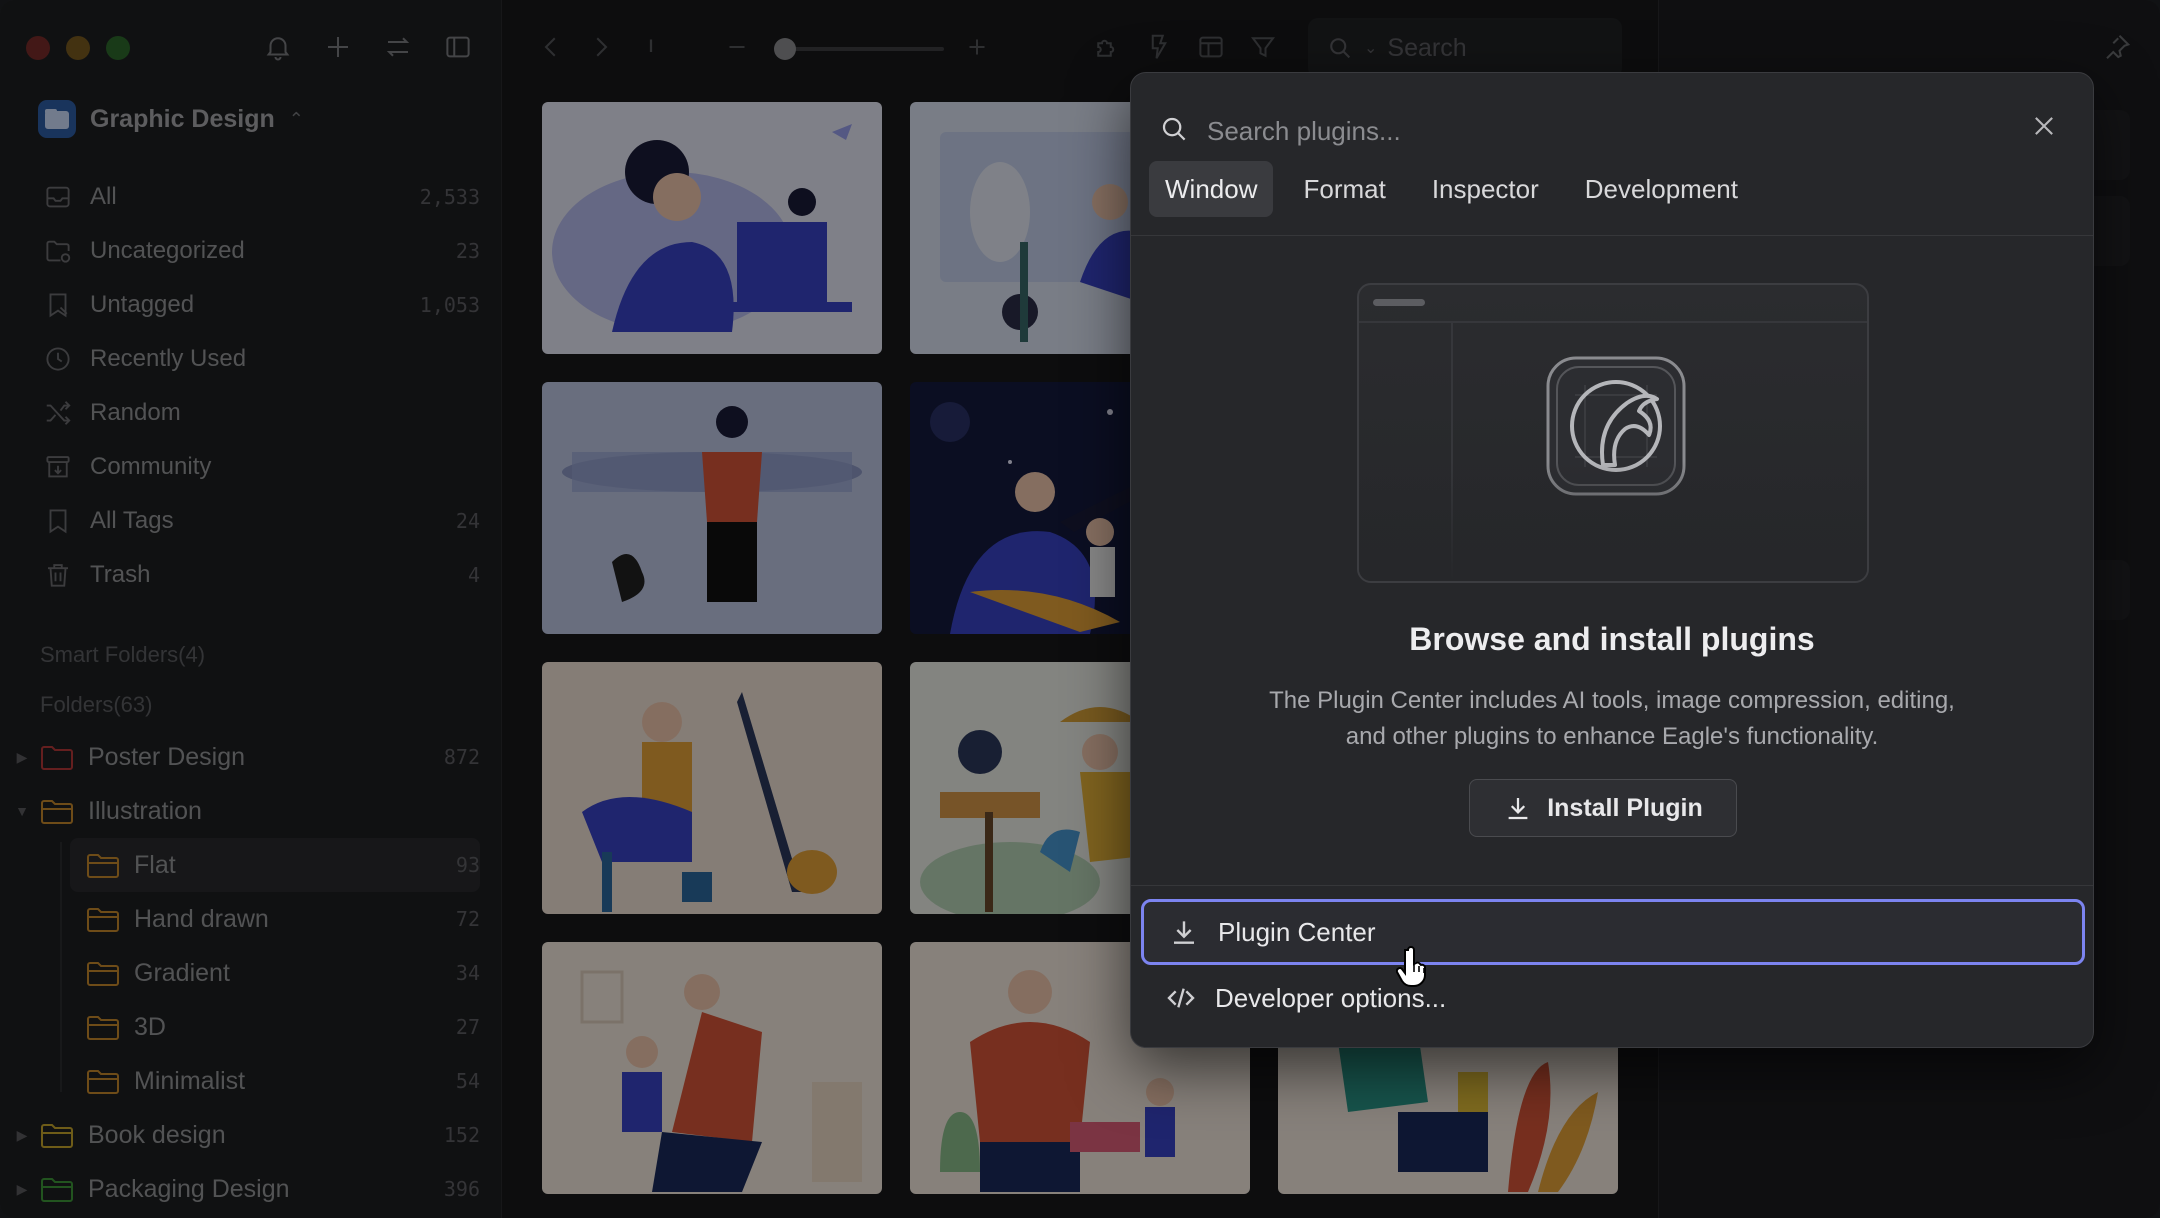 This screenshot has width=2160, height=1218. What do you see at coordinates (22, 811) in the screenshot?
I see `chevron-down-icon: ▼` at bounding box center [22, 811].